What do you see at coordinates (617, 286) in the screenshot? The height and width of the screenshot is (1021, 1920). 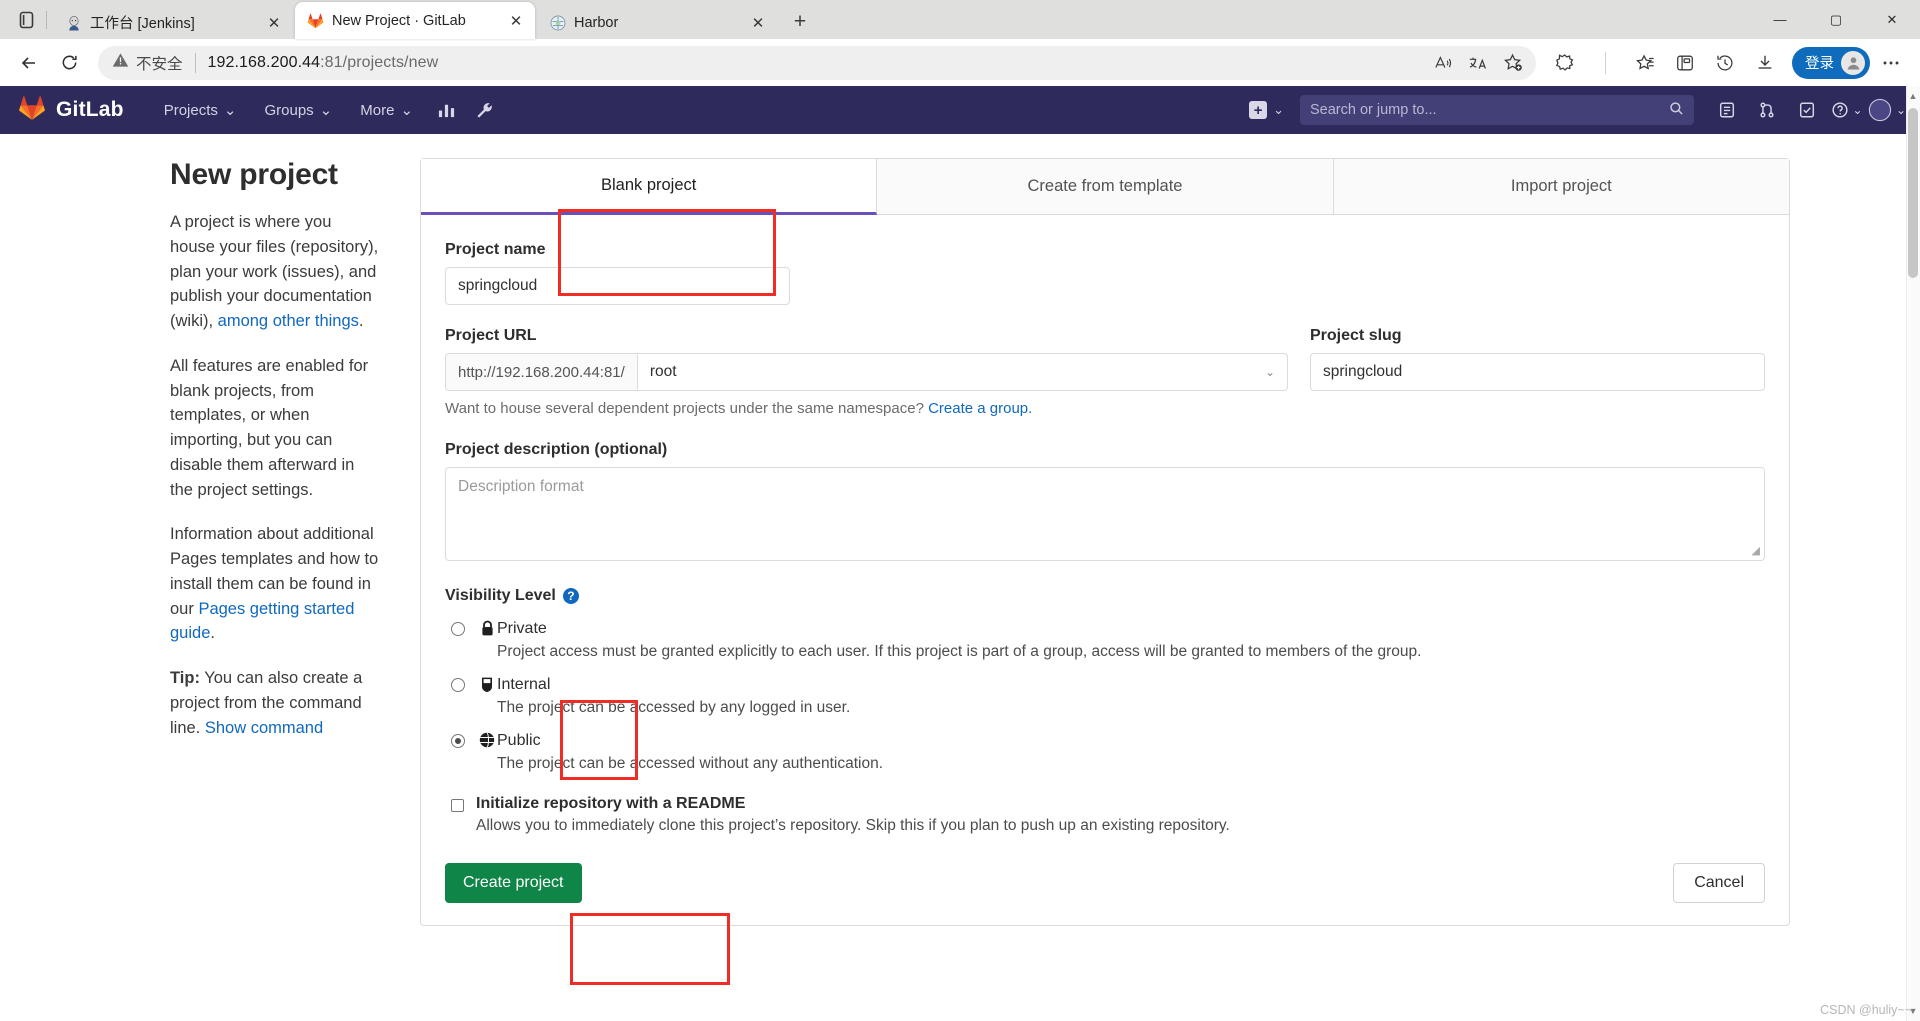 I see `project-name-input: springcloud` at bounding box center [617, 286].